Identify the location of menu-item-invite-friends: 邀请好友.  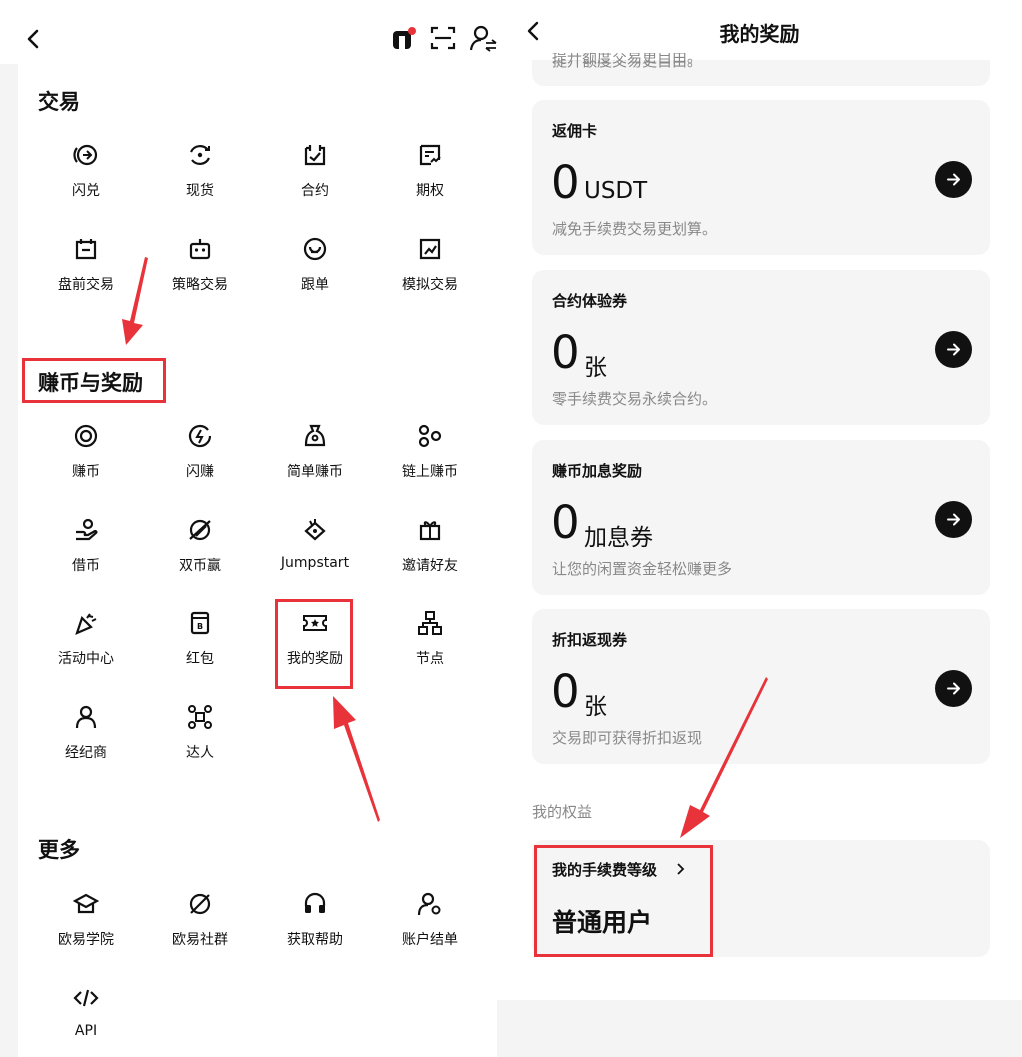
(430, 546).